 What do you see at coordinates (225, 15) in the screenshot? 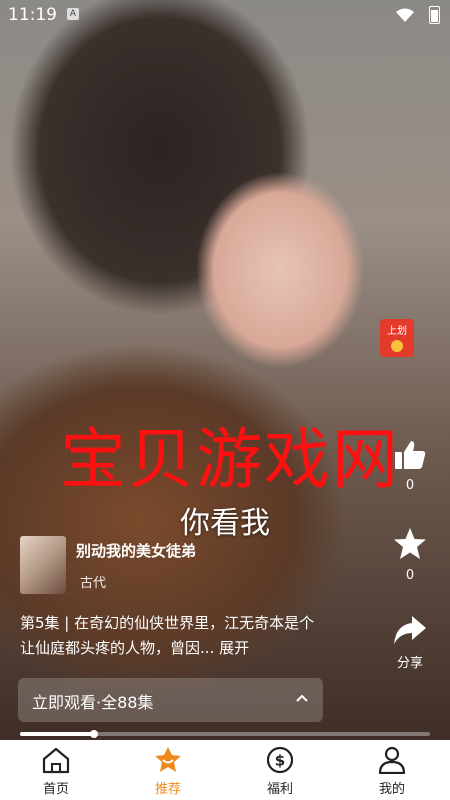
I see `status-bar: 11:19 A` at bounding box center [225, 15].